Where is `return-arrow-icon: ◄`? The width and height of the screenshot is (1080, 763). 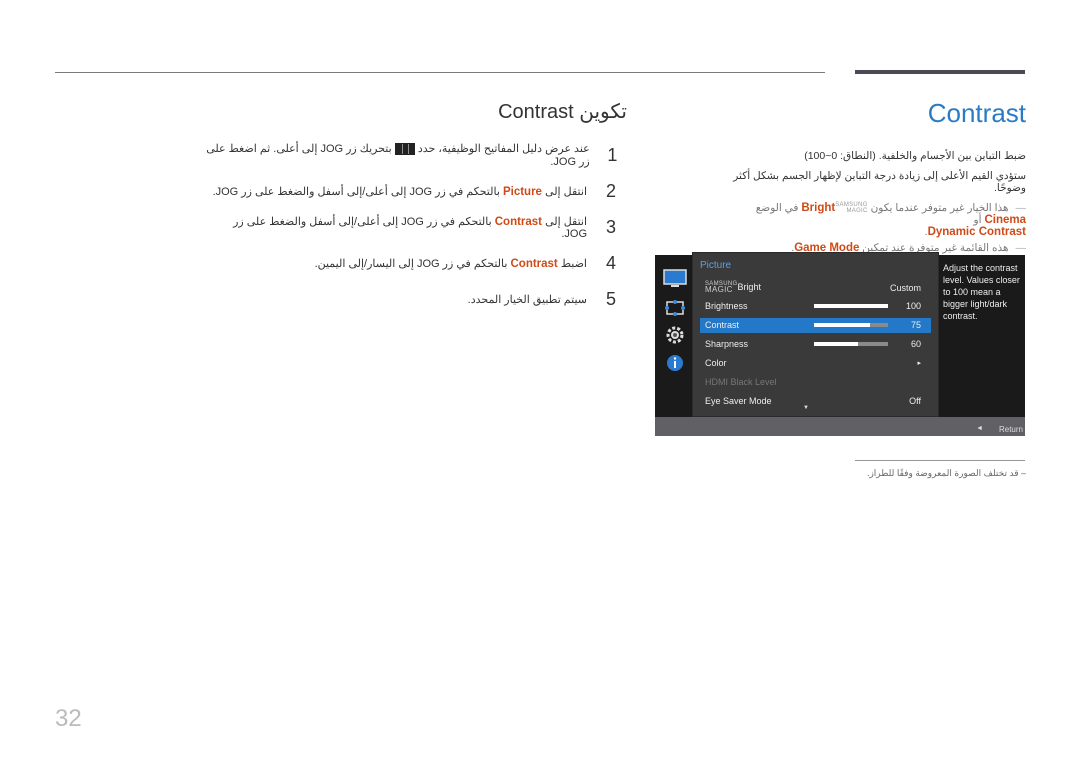 return-arrow-icon: ◄ is located at coordinates (979, 428).